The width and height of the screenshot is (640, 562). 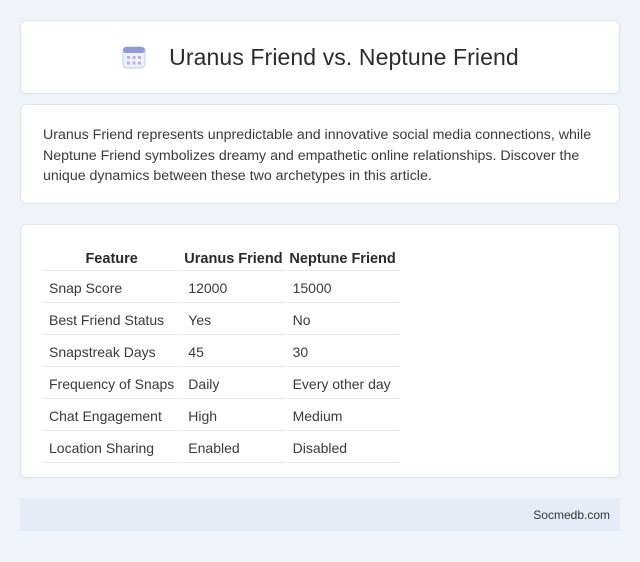 I want to click on header-uranus-friend: Uranus Friend, so click(x=233, y=259).